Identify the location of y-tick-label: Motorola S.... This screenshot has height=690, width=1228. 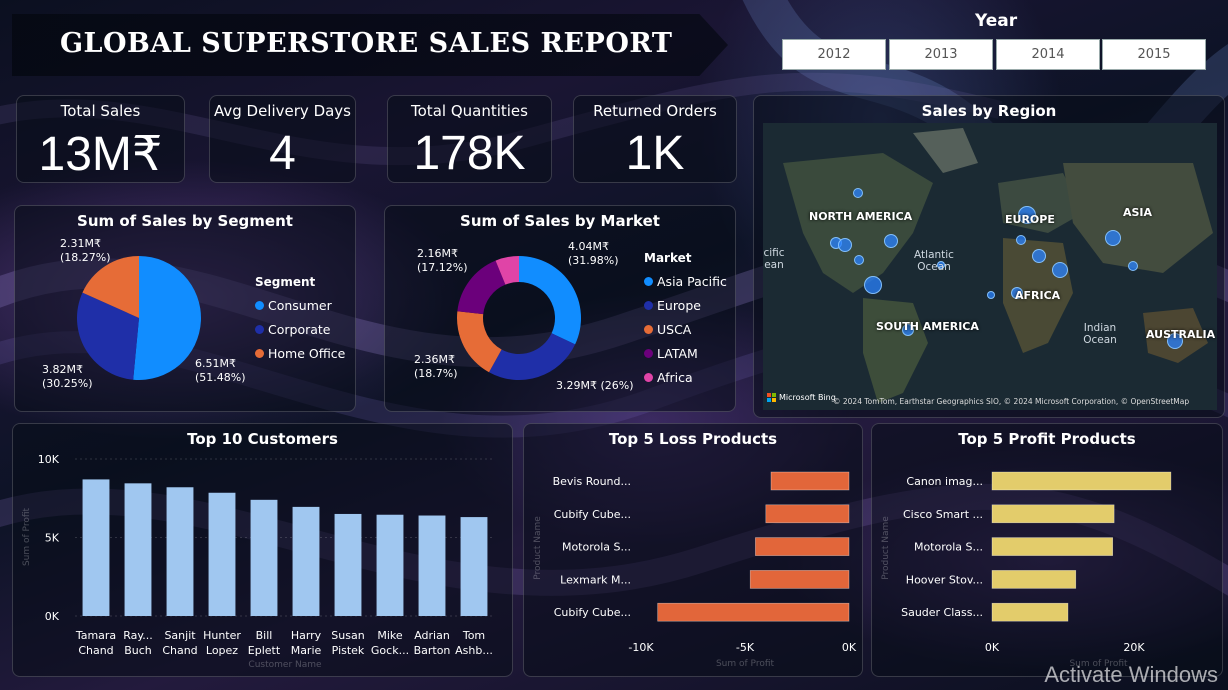
(596, 547).